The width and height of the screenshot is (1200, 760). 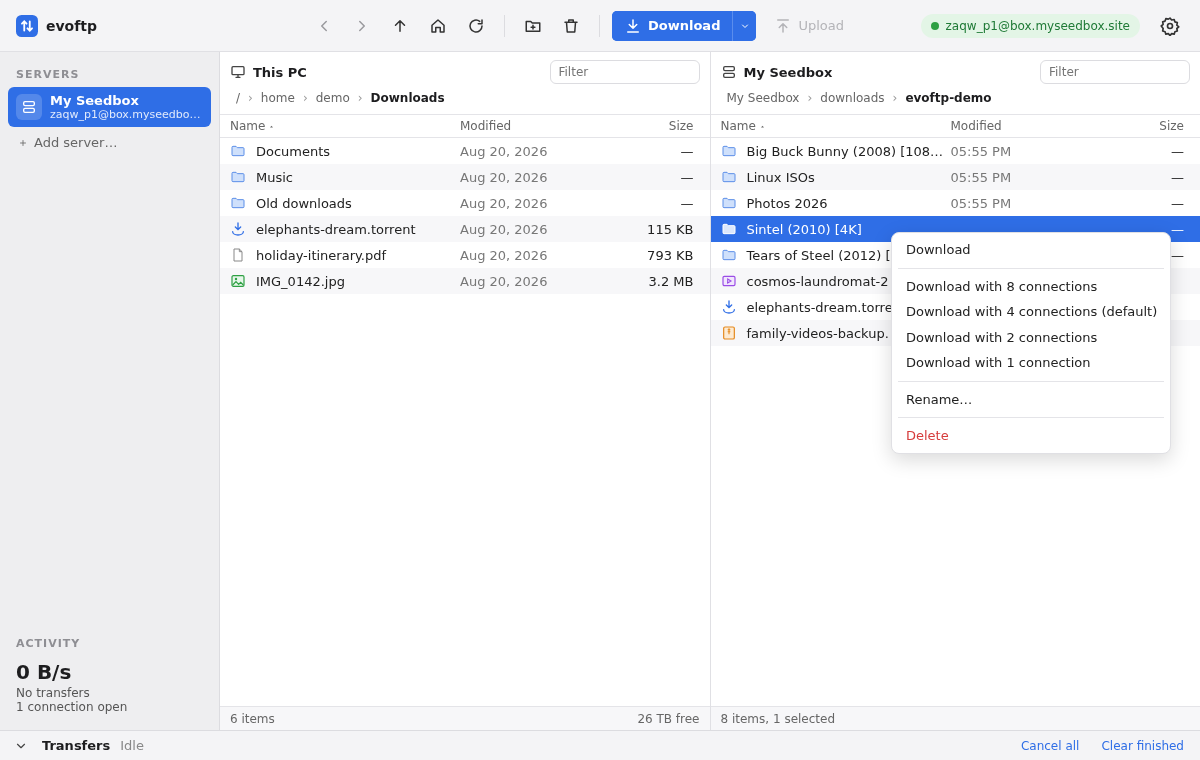 What do you see at coordinates (72, 707) in the screenshot?
I see `activity-text: 1 connection open` at bounding box center [72, 707].